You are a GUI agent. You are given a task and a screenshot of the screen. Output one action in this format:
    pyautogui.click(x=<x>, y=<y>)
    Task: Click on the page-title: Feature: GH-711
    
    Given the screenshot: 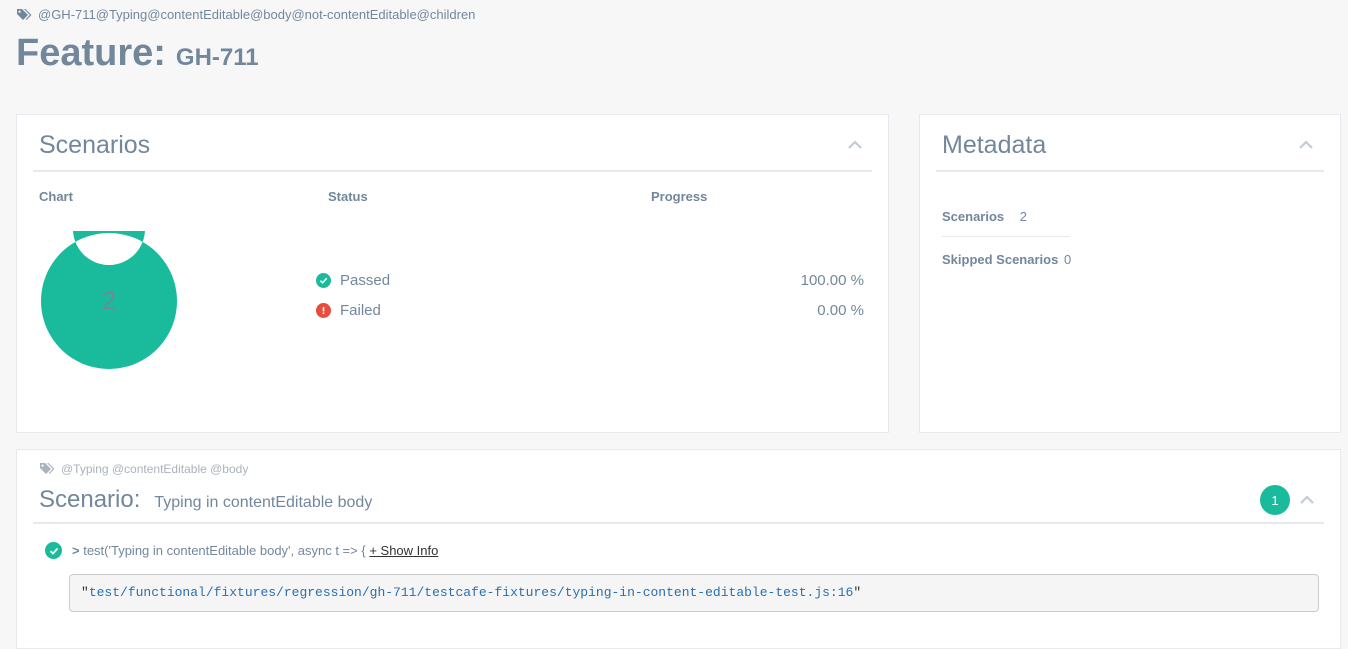 What is the action you would take?
    pyautogui.click(x=137, y=53)
    